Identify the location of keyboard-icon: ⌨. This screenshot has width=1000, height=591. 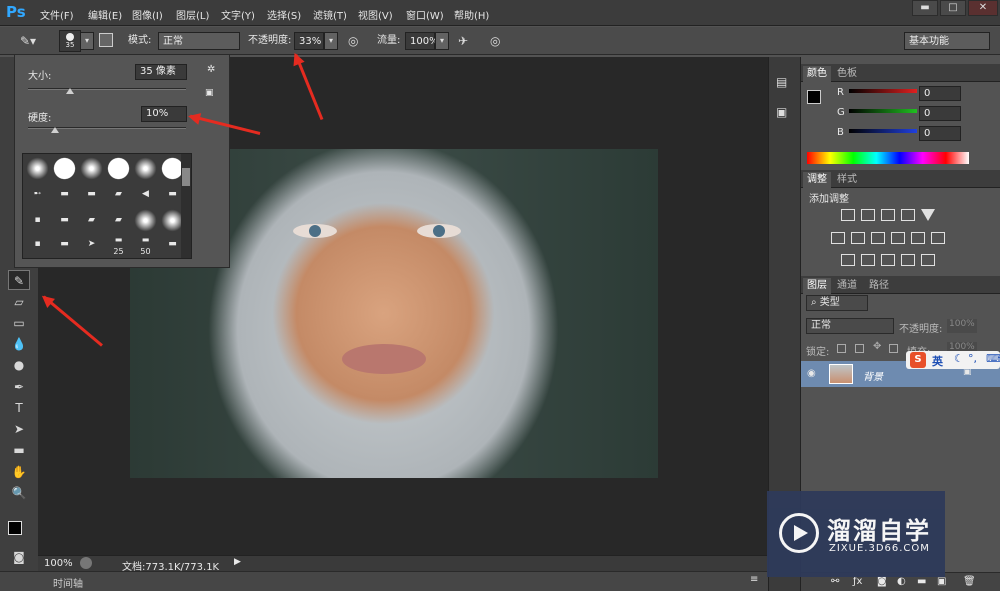
(993, 358).